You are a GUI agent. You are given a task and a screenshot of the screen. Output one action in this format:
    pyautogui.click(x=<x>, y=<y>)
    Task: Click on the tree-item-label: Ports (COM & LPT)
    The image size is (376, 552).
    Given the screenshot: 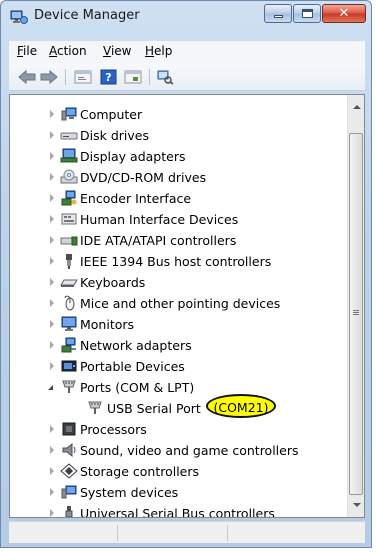 What is the action you would take?
    pyautogui.click(x=137, y=387)
    